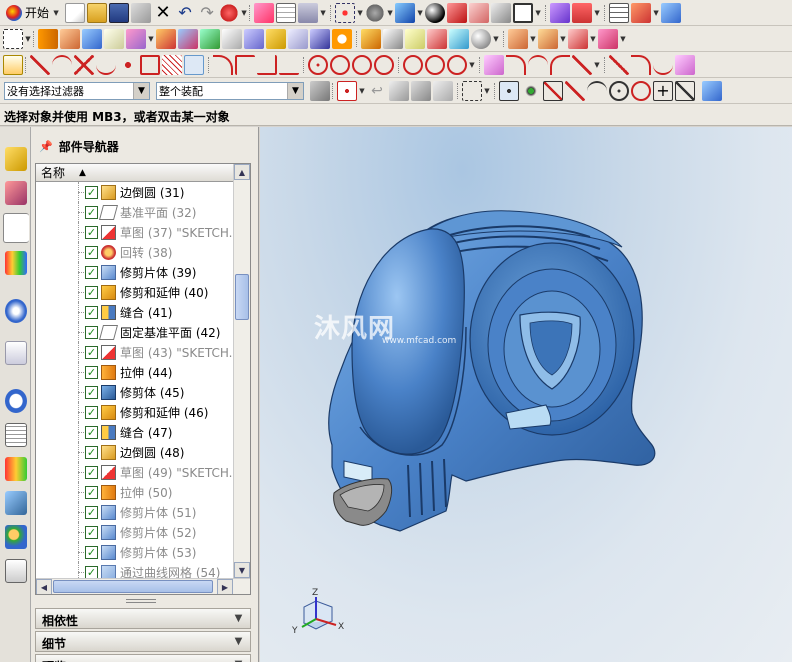  What do you see at coordinates (143, 586) in the screenshot?
I see `horizontal-scrollbar: ◀ ▶` at bounding box center [143, 586].